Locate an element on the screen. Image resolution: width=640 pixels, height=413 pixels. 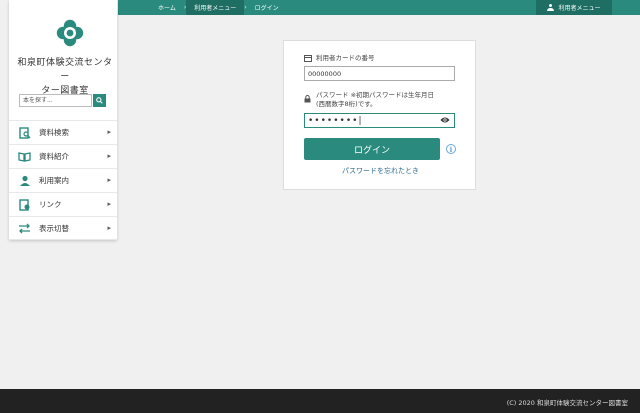
sidebar-item-introduction: 資料紹介 ▸ is located at coordinates (63, 156).